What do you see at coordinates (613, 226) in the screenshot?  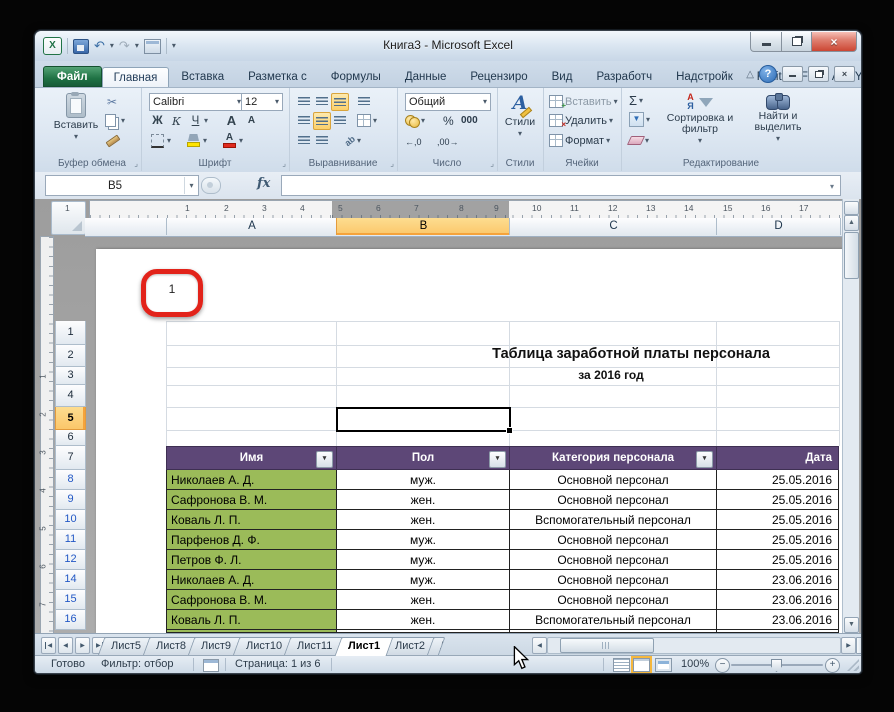 I see `column-header: C` at bounding box center [613, 226].